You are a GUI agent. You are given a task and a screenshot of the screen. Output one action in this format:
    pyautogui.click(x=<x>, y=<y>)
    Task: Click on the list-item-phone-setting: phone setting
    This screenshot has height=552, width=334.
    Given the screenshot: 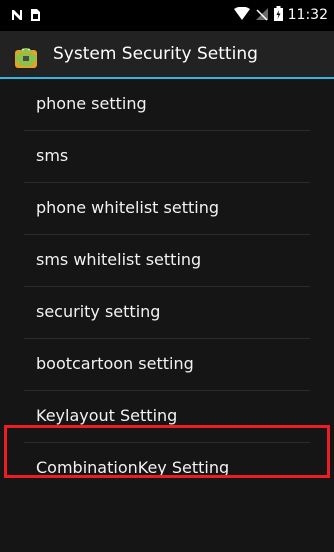 What is the action you would take?
    pyautogui.click(x=167, y=105)
    